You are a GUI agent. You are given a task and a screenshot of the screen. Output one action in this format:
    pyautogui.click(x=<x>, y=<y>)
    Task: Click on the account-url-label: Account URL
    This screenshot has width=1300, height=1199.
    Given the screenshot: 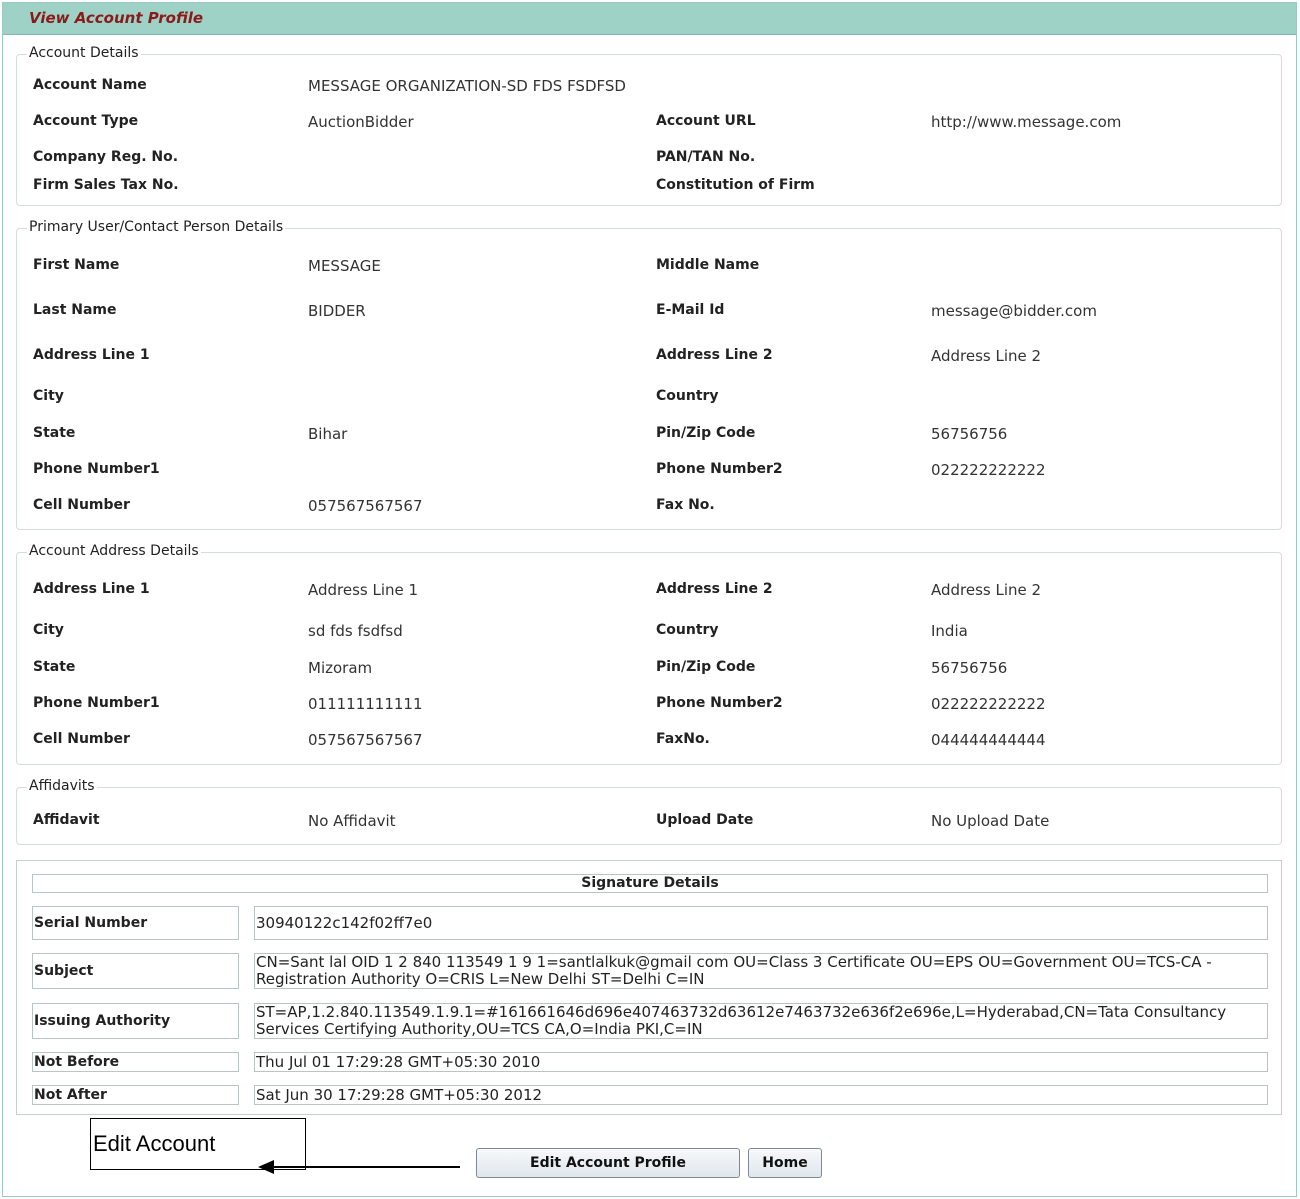 What is the action you would take?
    pyautogui.click(x=706, y=121)
    